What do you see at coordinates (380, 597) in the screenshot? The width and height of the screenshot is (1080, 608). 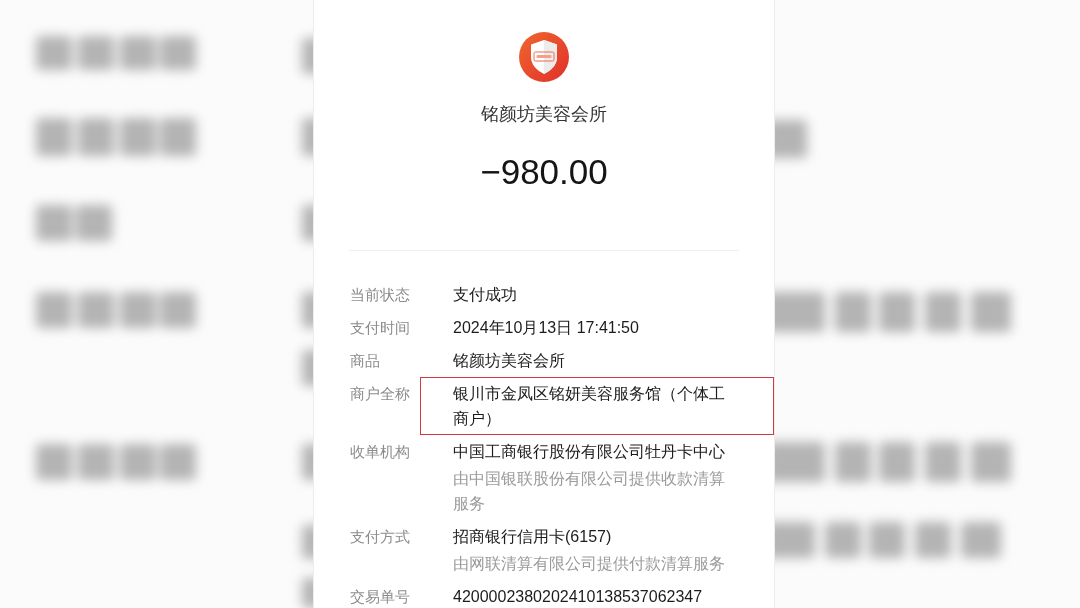 I see `detail-label: 交易单号` at bounding box center [380, 597].